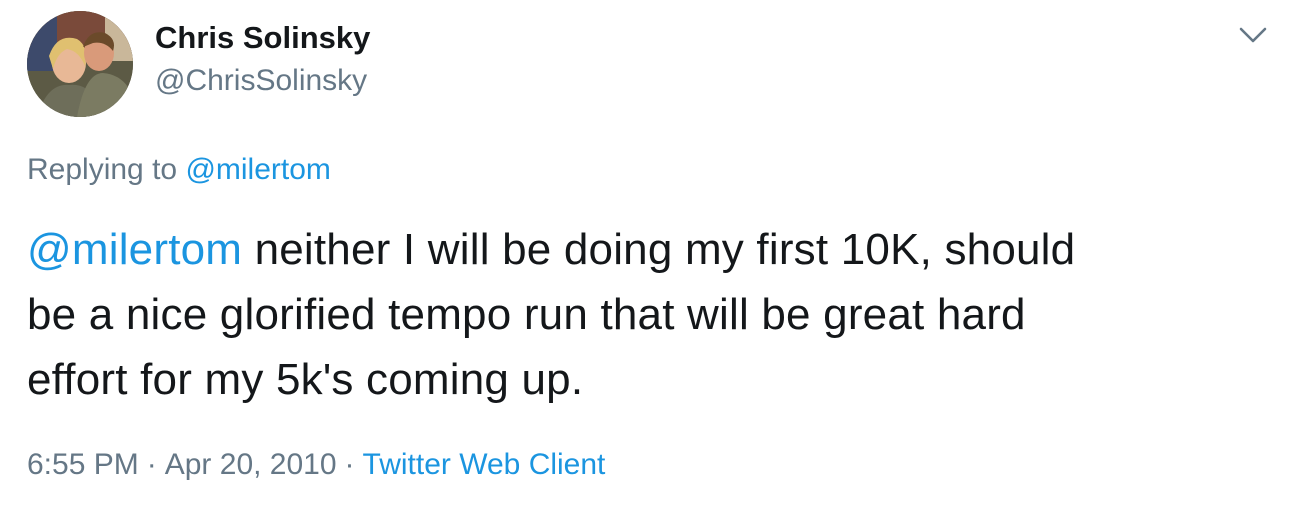  I want to click on replying-to-label: Replying to, so click(102, 169).